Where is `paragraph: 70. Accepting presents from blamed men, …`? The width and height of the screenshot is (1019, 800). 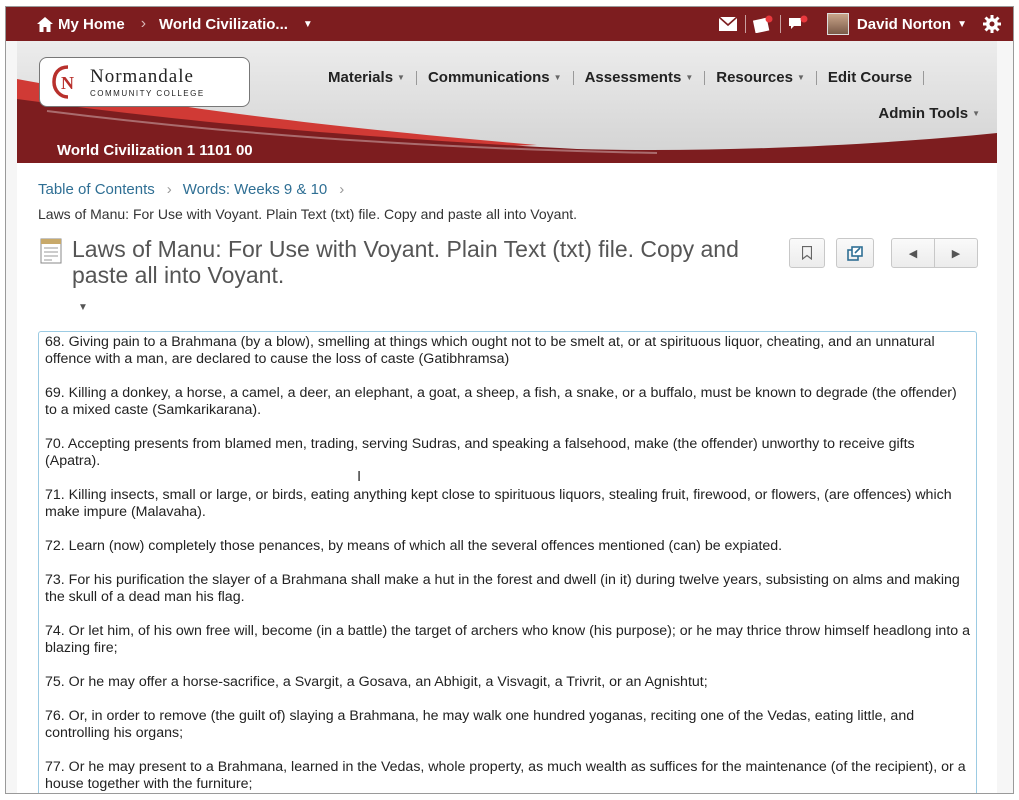
paragraph: 70. Accepting presents from blamed men, … is located at coordinates (480, 452).